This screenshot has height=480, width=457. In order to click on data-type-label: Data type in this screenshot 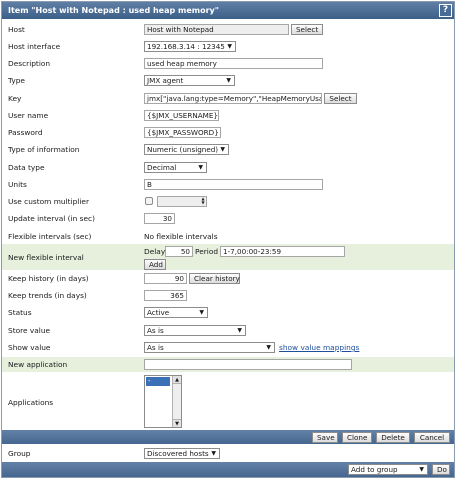, I will do `click(26, 167)`.